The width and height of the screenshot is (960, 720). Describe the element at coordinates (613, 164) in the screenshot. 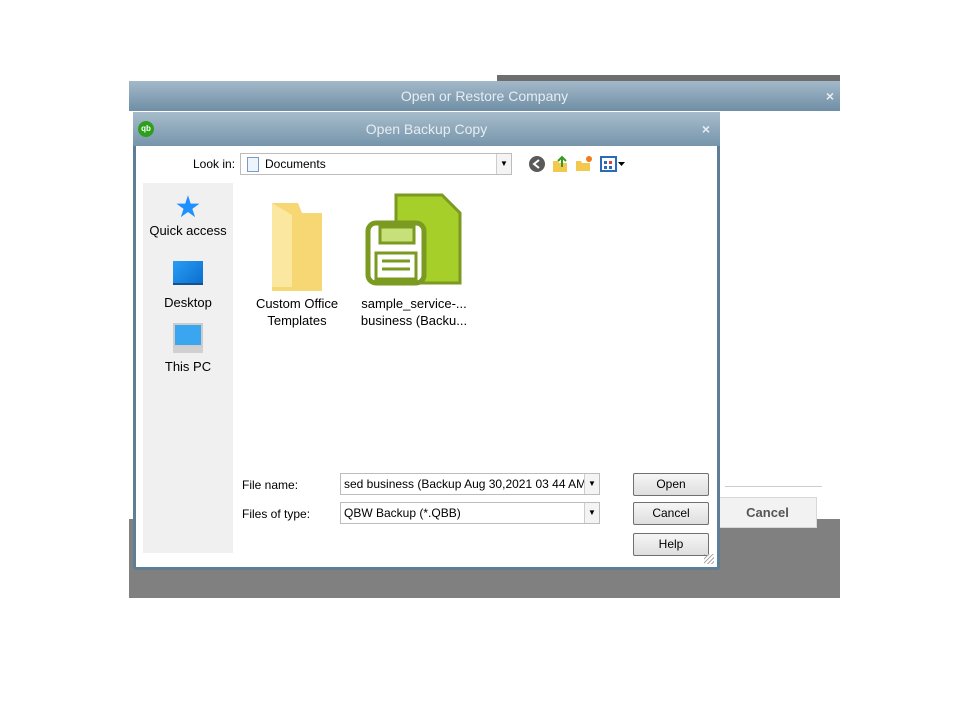

I see `view-menu-icon` at that location.